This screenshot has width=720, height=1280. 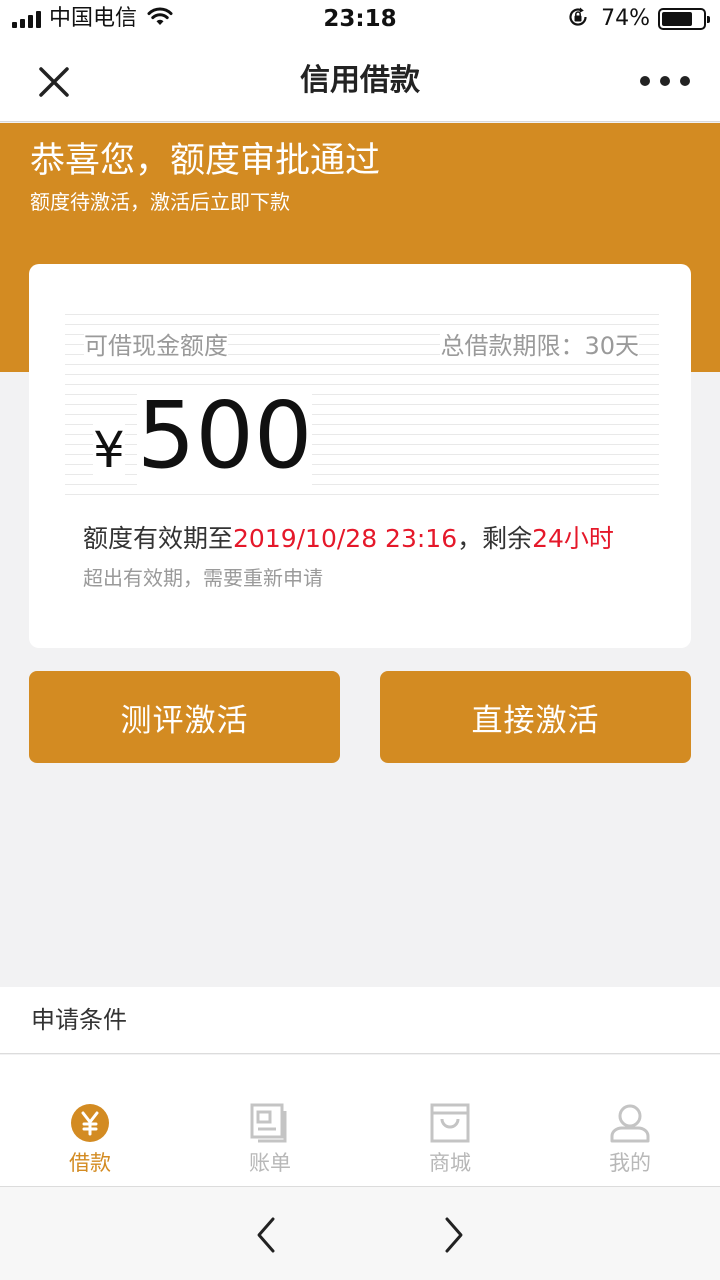 I want to click on status-right: 74%, so click(x=638, y=19).